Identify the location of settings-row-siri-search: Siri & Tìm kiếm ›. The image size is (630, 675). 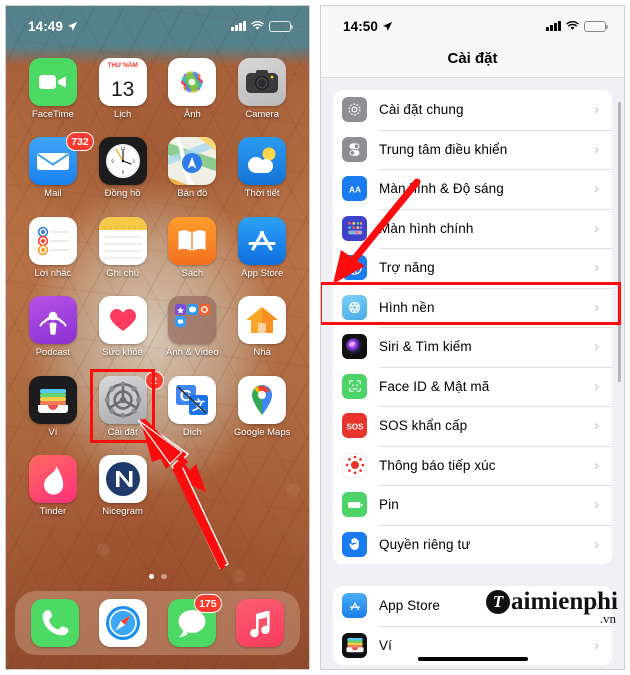
(472, 347).